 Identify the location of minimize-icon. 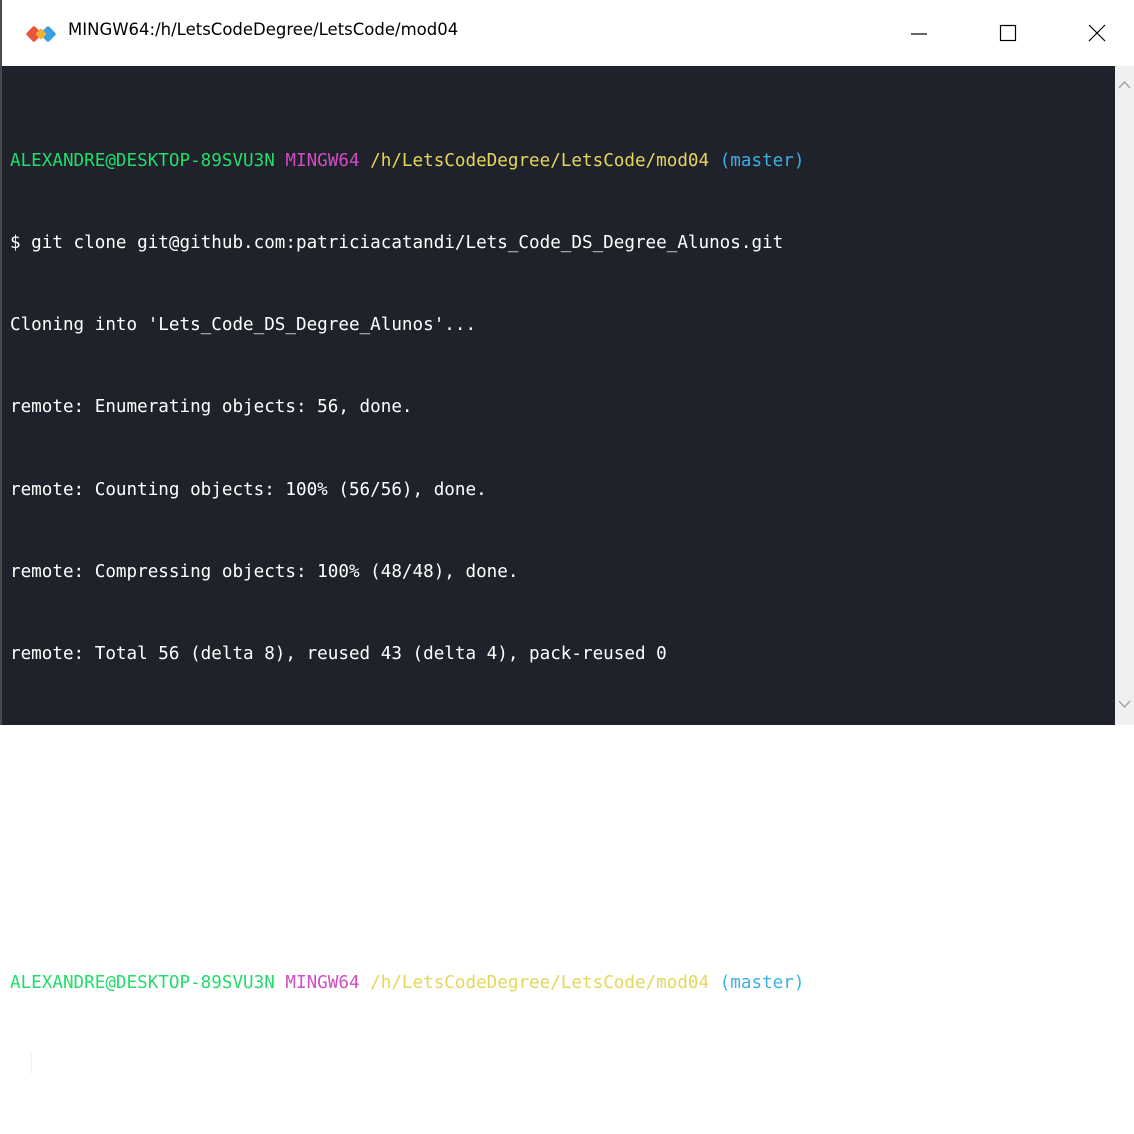
(919, 34).